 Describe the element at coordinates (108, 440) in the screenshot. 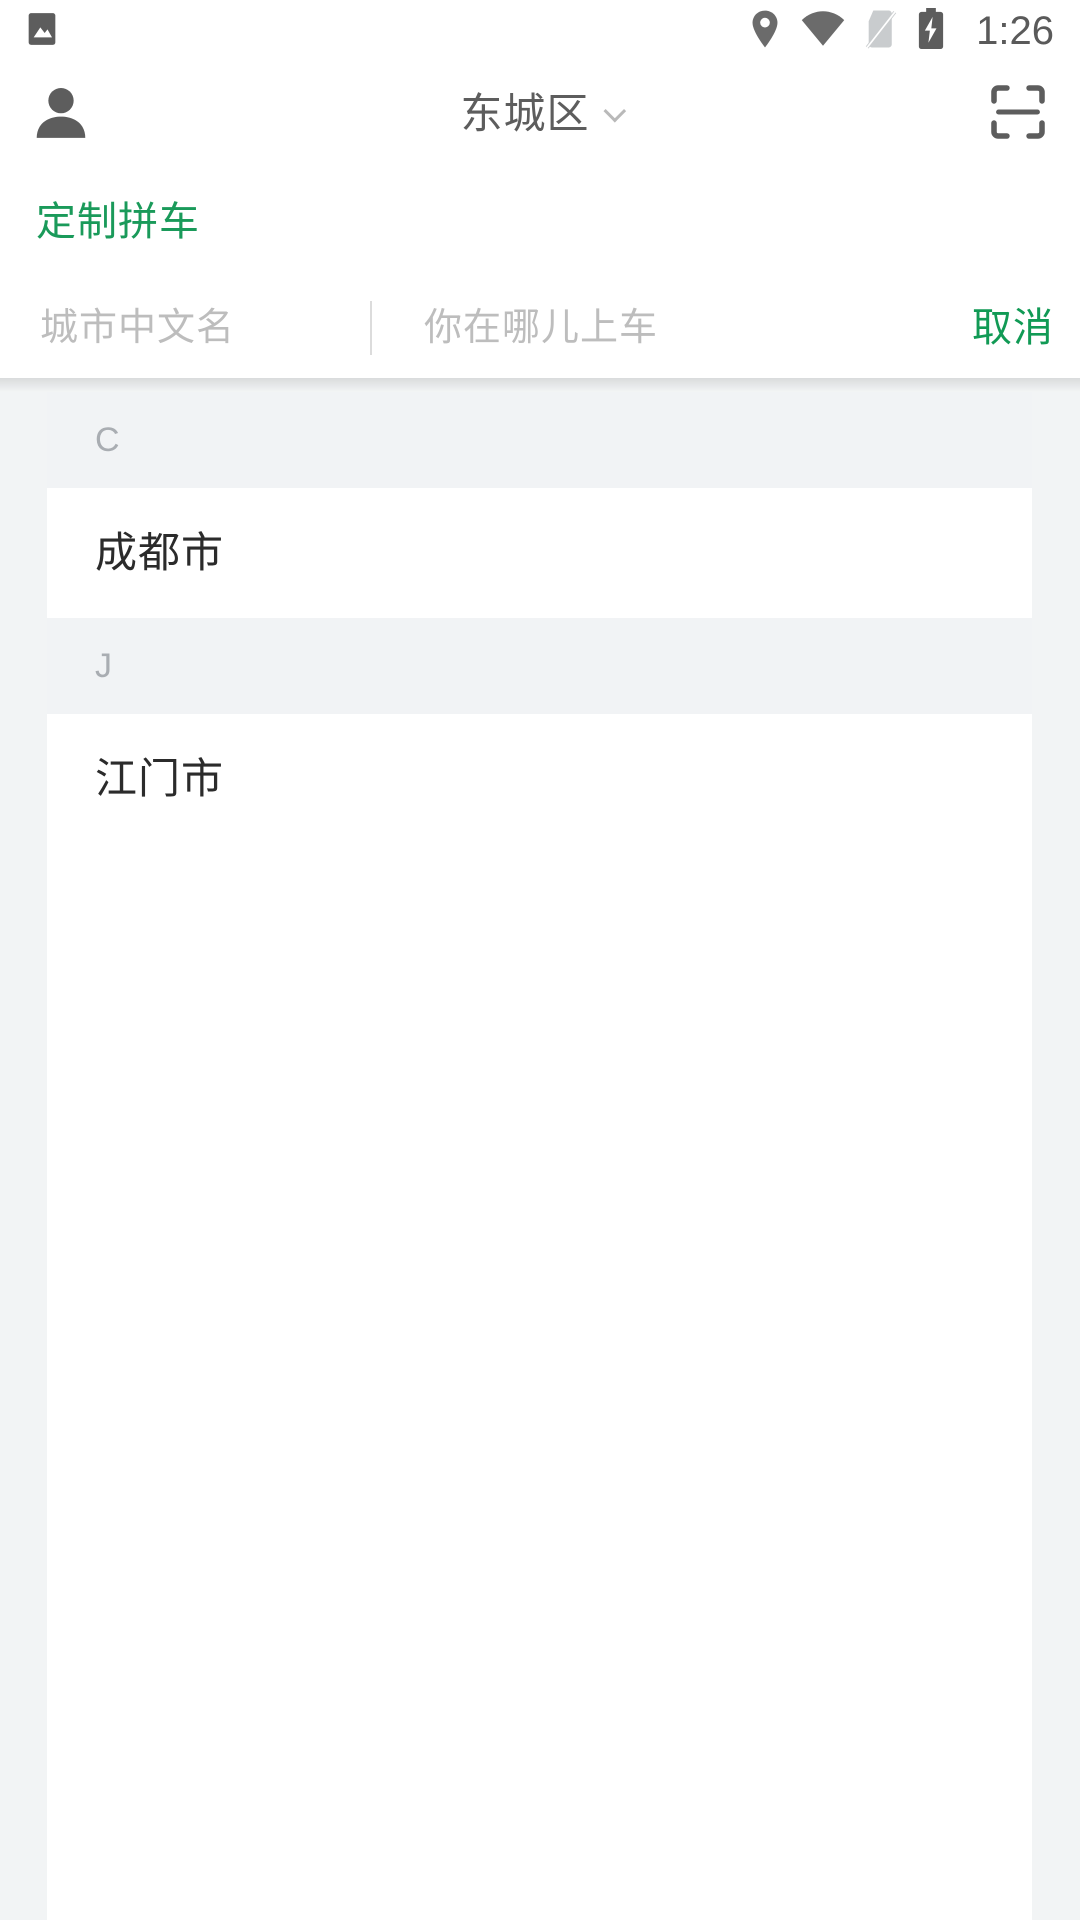

I see `section-letter: C` at that location.